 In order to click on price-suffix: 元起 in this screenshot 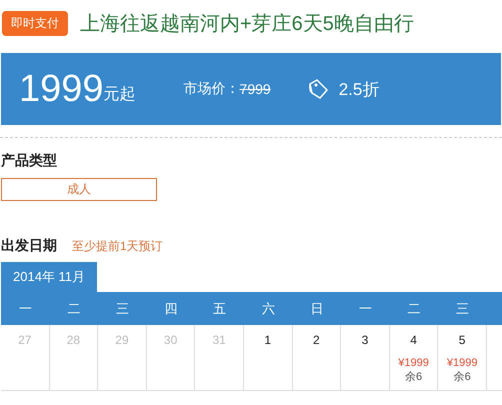, I will do `click(120, 95)`.